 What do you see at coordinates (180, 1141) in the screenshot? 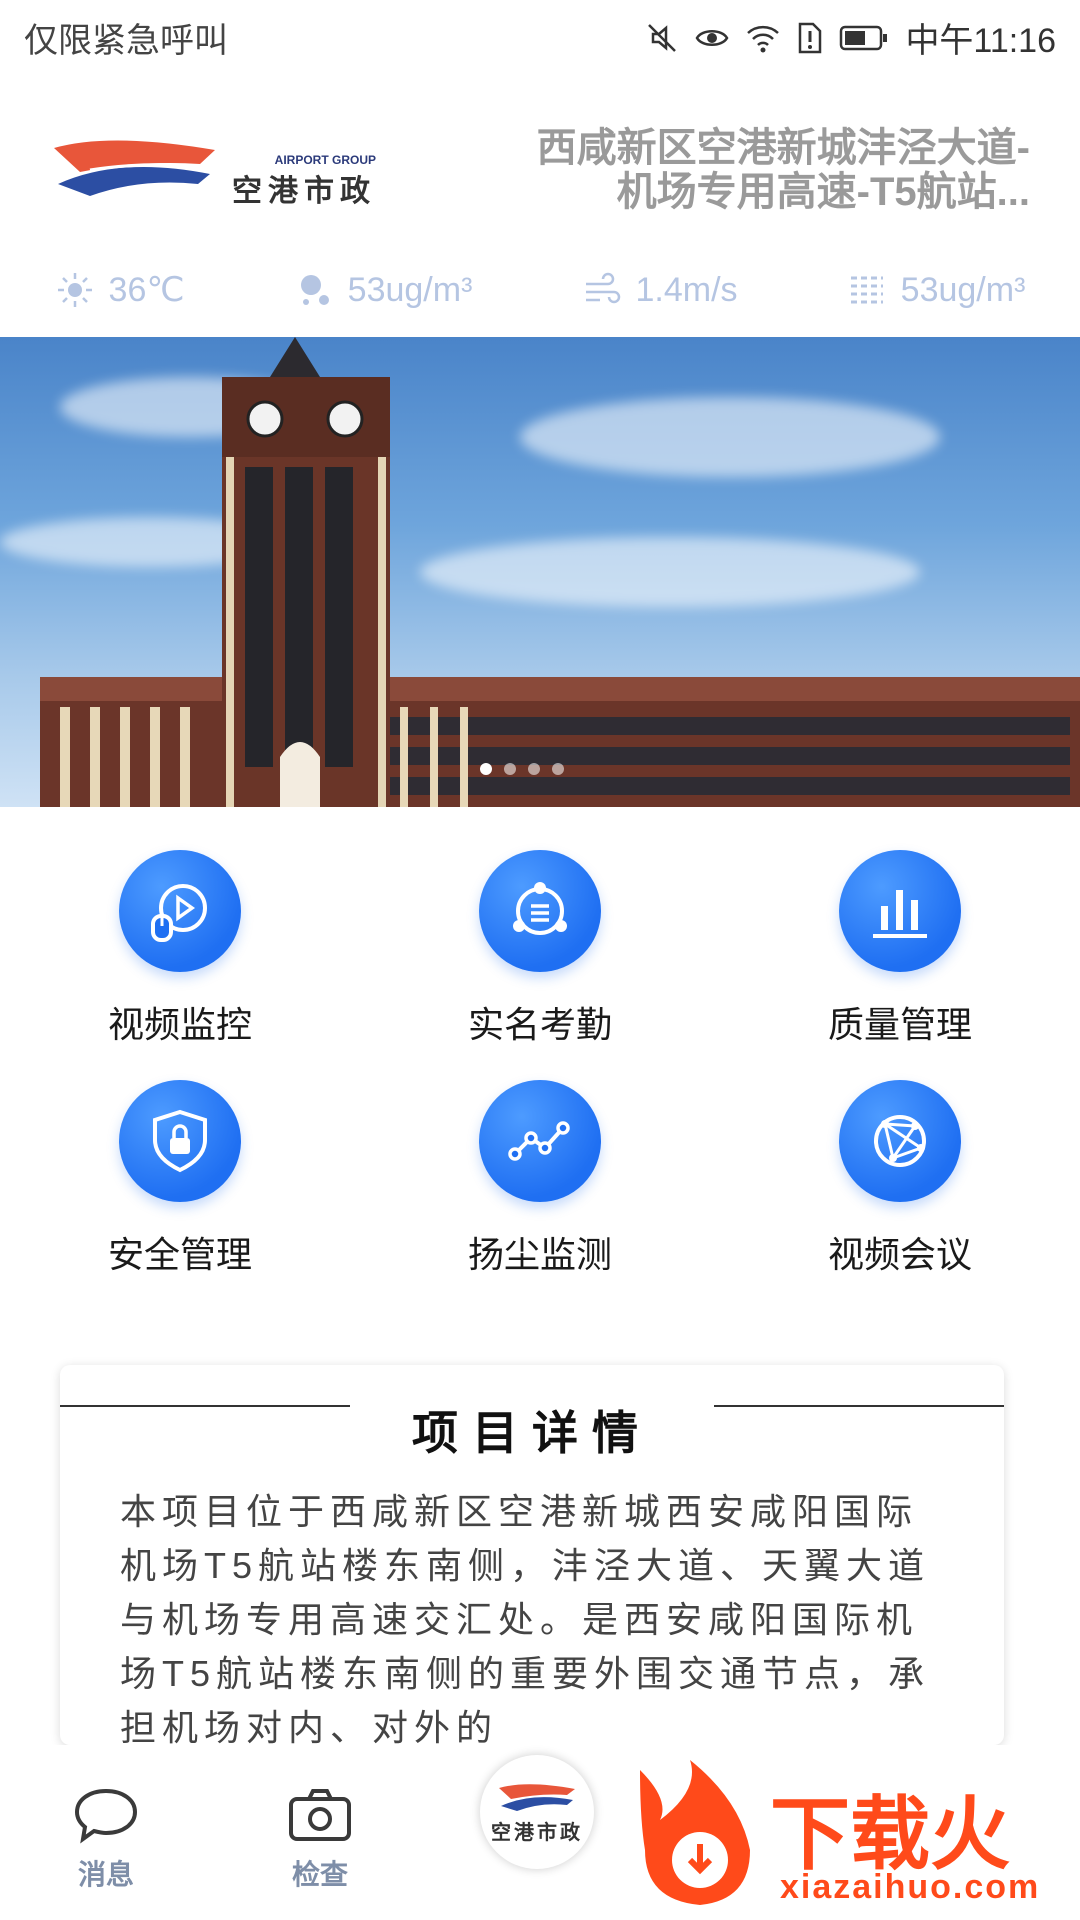
I see `shield-lock-icon` at bounding box center [180, 1141].